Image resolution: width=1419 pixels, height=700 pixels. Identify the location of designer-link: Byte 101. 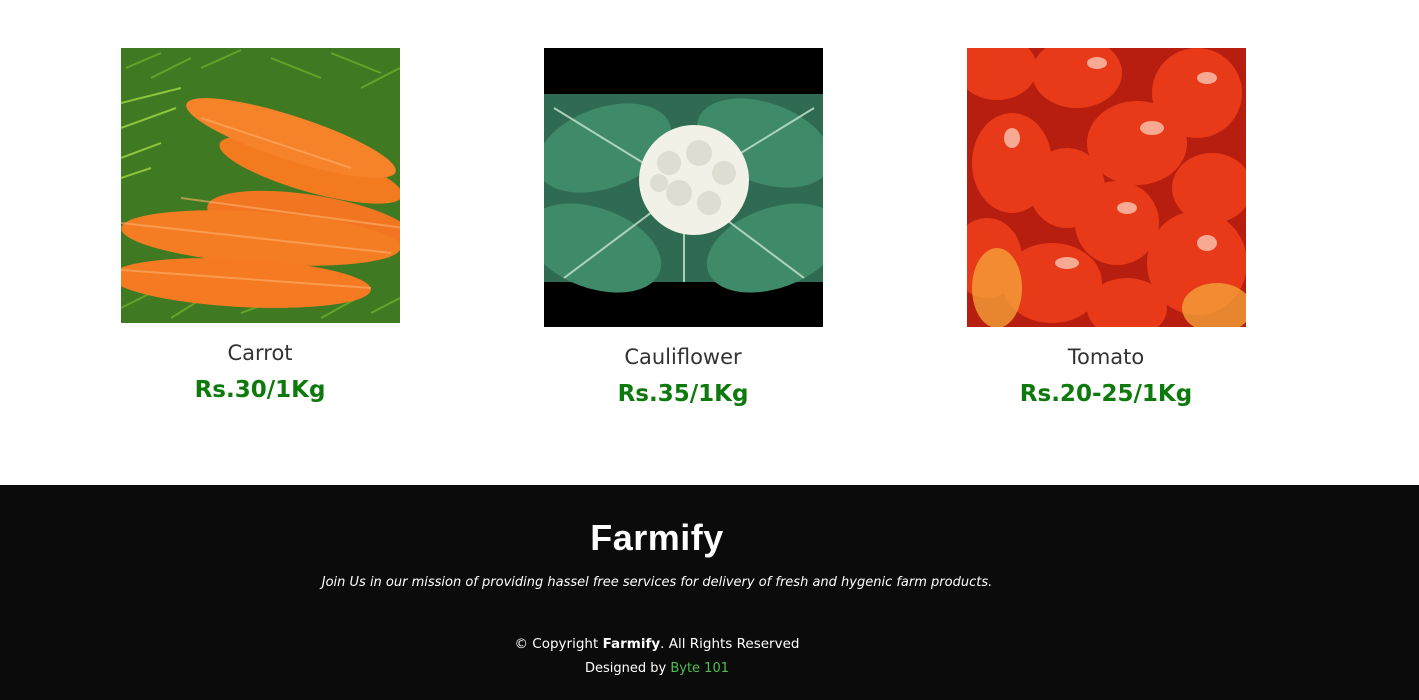
(699, 668).